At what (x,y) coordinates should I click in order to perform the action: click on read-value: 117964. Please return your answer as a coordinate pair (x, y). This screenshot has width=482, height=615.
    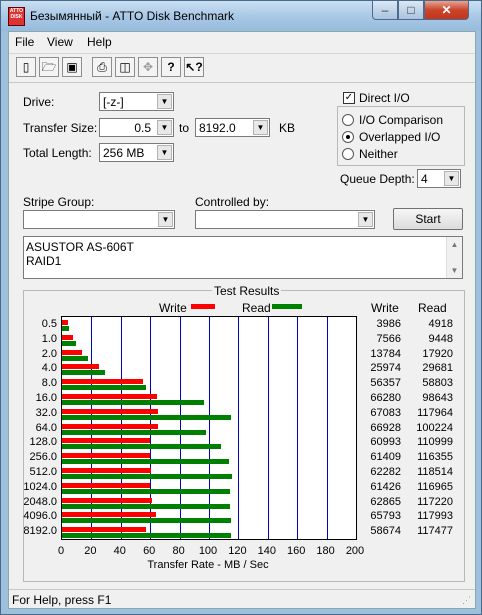
    Looking at the image, I should click on (435, 412).